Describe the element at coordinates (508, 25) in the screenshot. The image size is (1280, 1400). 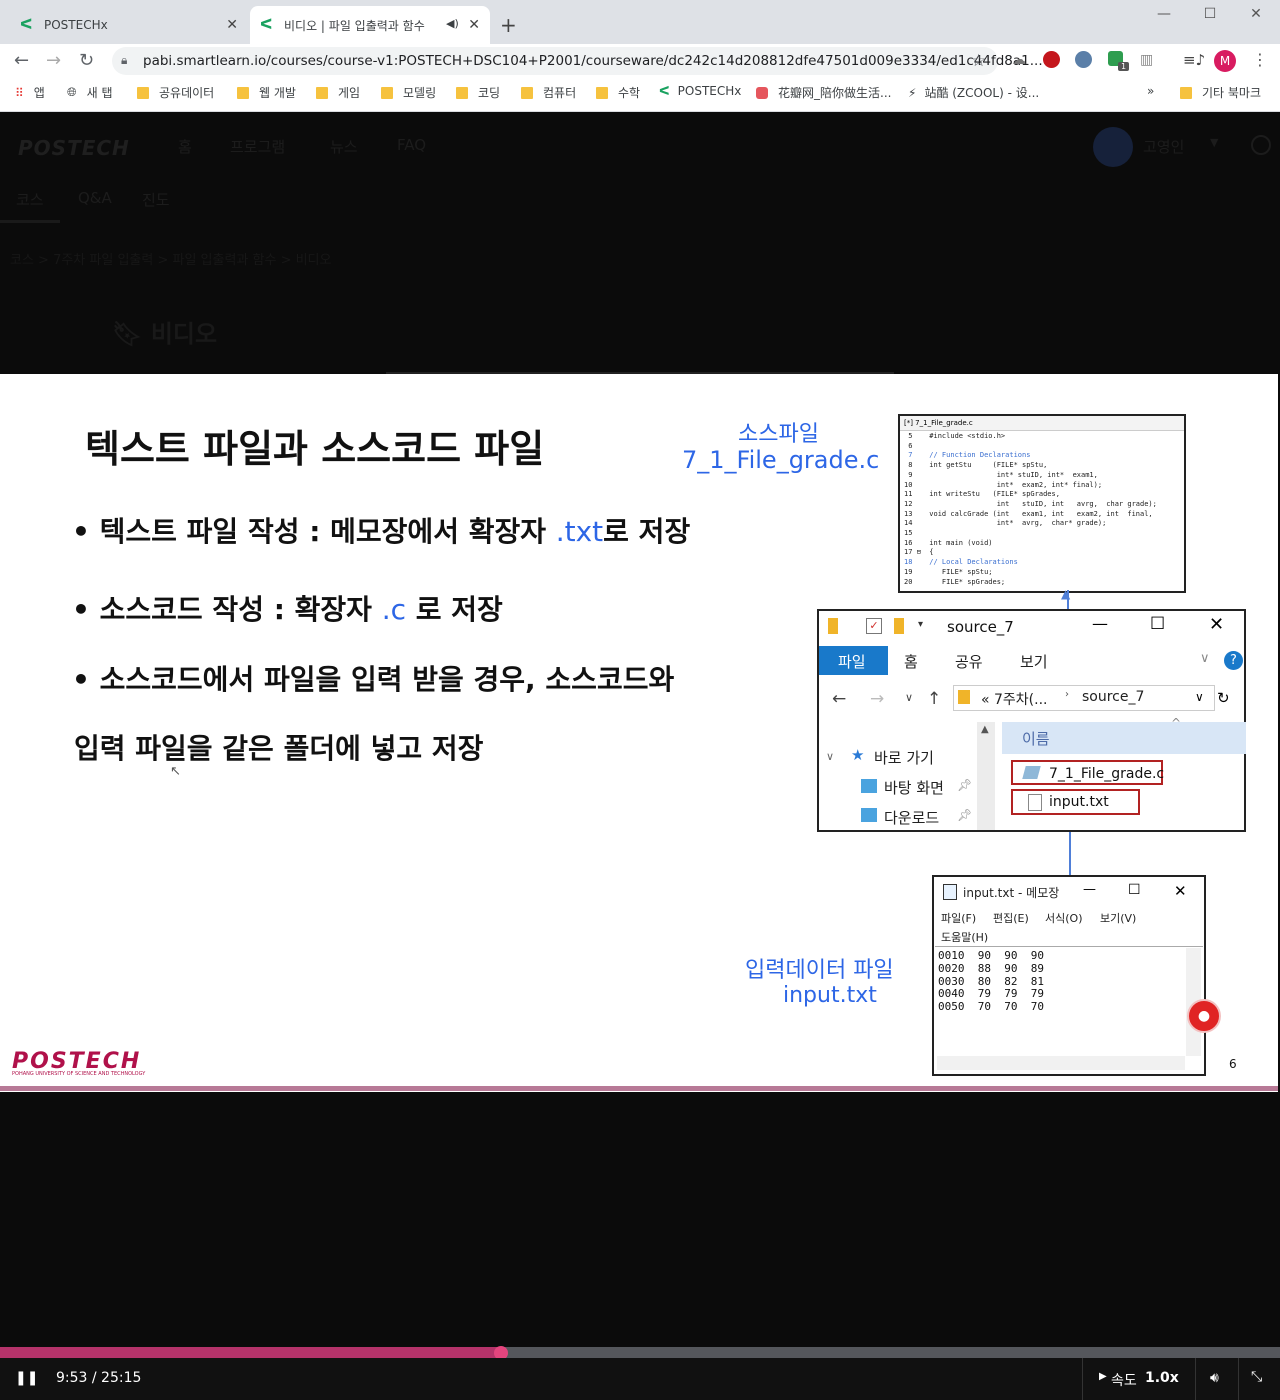
I see `new-tab-button: +` at that location.